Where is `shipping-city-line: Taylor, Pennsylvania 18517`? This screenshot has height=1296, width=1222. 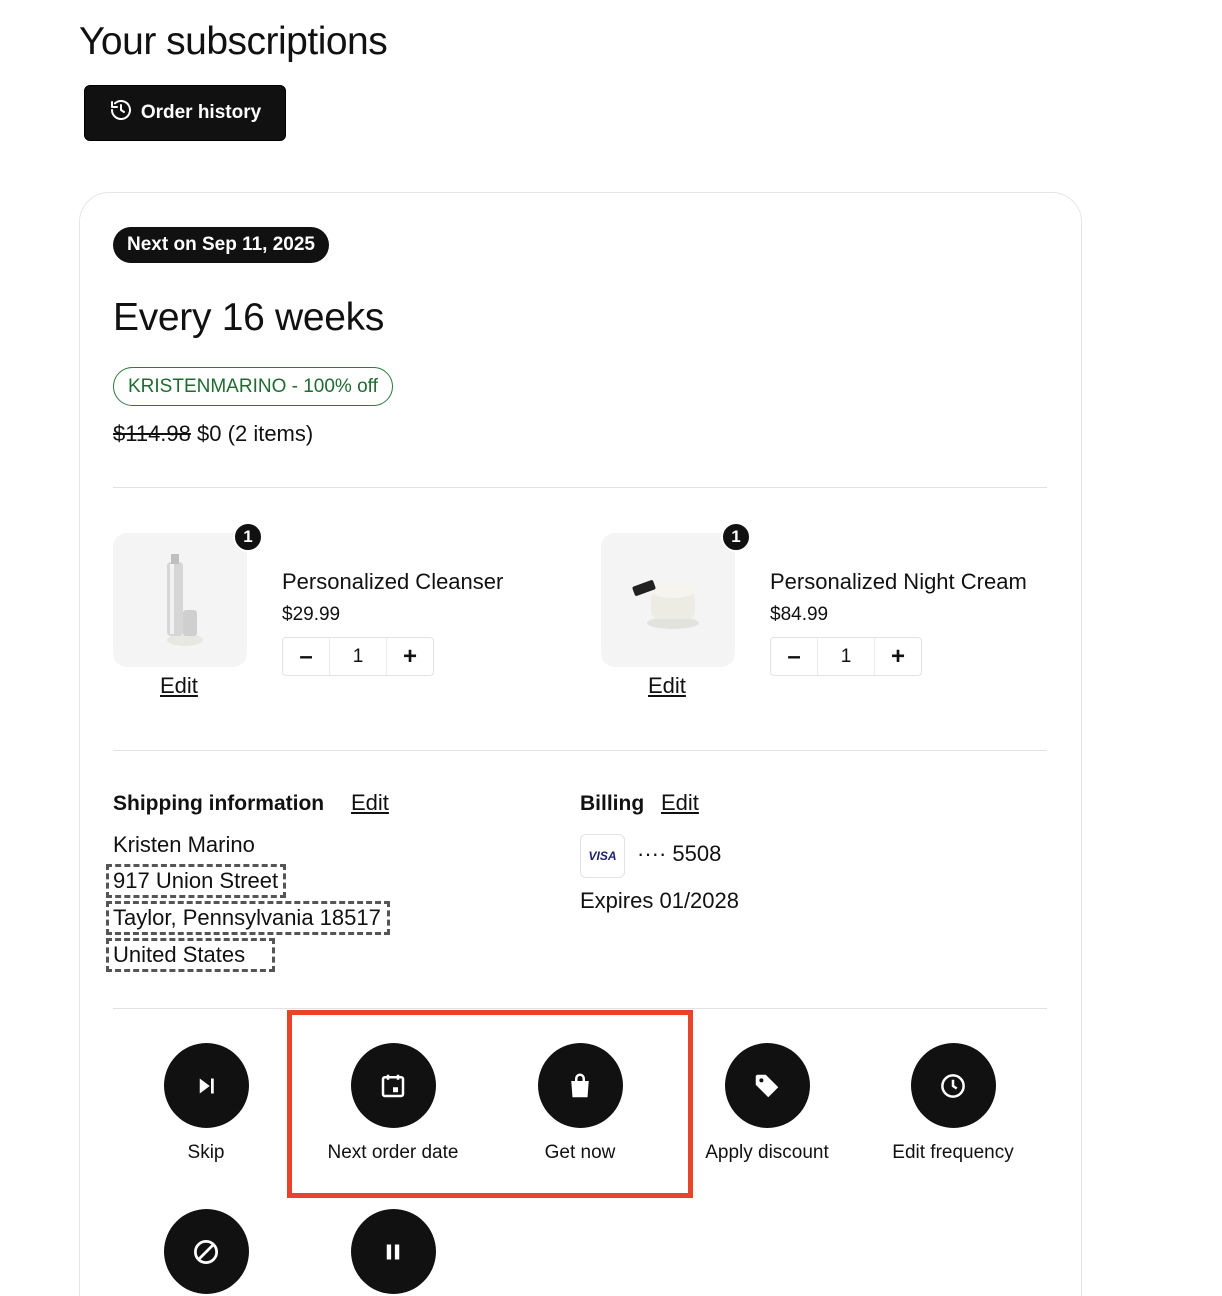 shipping-city-line: Taylor, Pennsylvania 18517 is located at coordinates (248, 918).